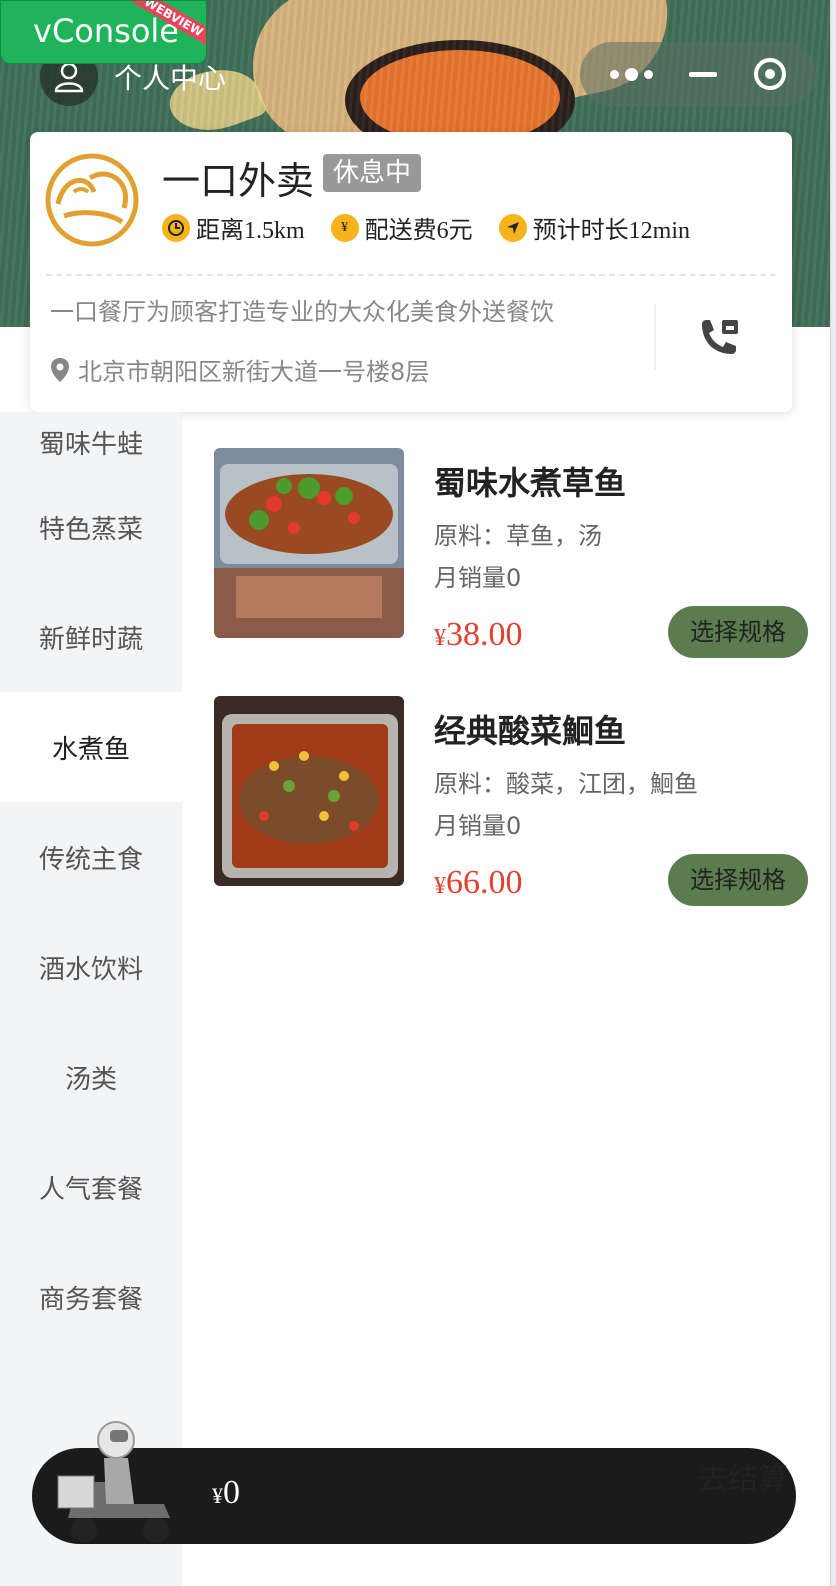 Image resolution: width=836 pixels, height=1586 pixels. Describe the element at coordinates (530, 731) in the screenshot. I see `product-name: 经典酸菜鮰鱼` at that location.